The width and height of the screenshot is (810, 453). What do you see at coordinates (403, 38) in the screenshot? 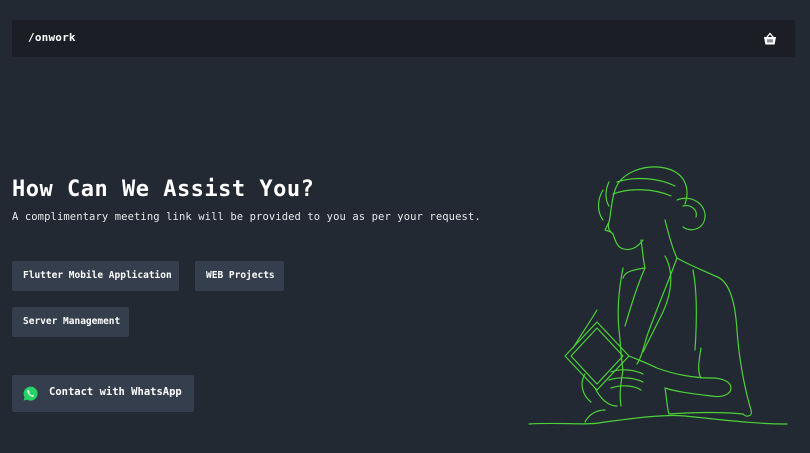
I see `top-navbar: /onwork` at bounding box center [403, 38].